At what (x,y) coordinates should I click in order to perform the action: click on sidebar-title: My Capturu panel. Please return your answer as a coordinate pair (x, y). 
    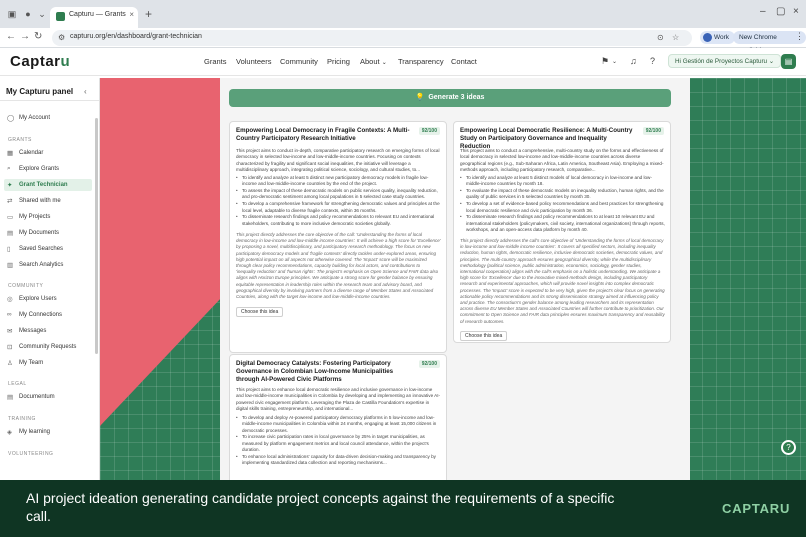
    Looking at the image, I should click on (40, 91).